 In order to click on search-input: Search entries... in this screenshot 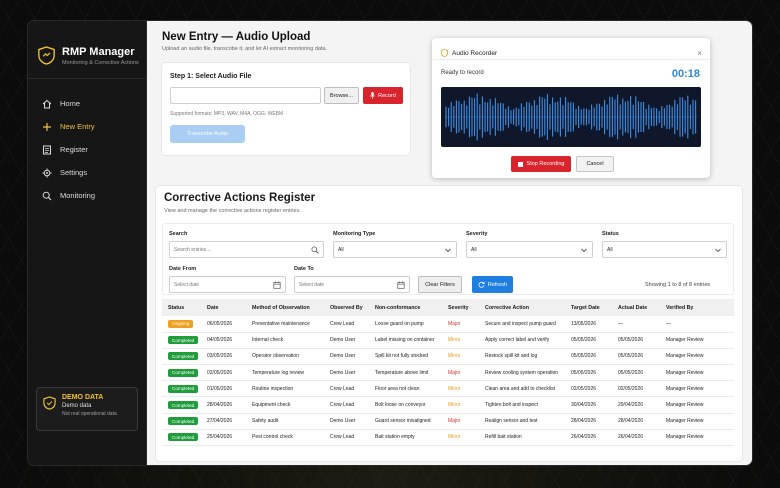, I will do `click(246, 249)`.